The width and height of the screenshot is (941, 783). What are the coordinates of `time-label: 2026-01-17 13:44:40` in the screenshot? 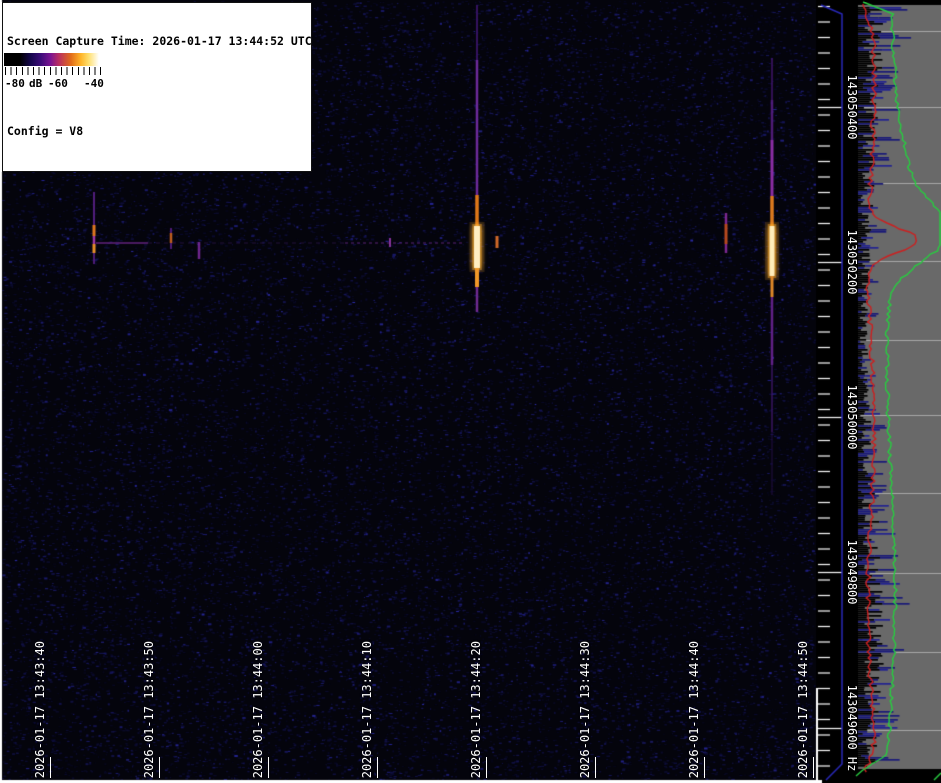 It's located at (694, 709).